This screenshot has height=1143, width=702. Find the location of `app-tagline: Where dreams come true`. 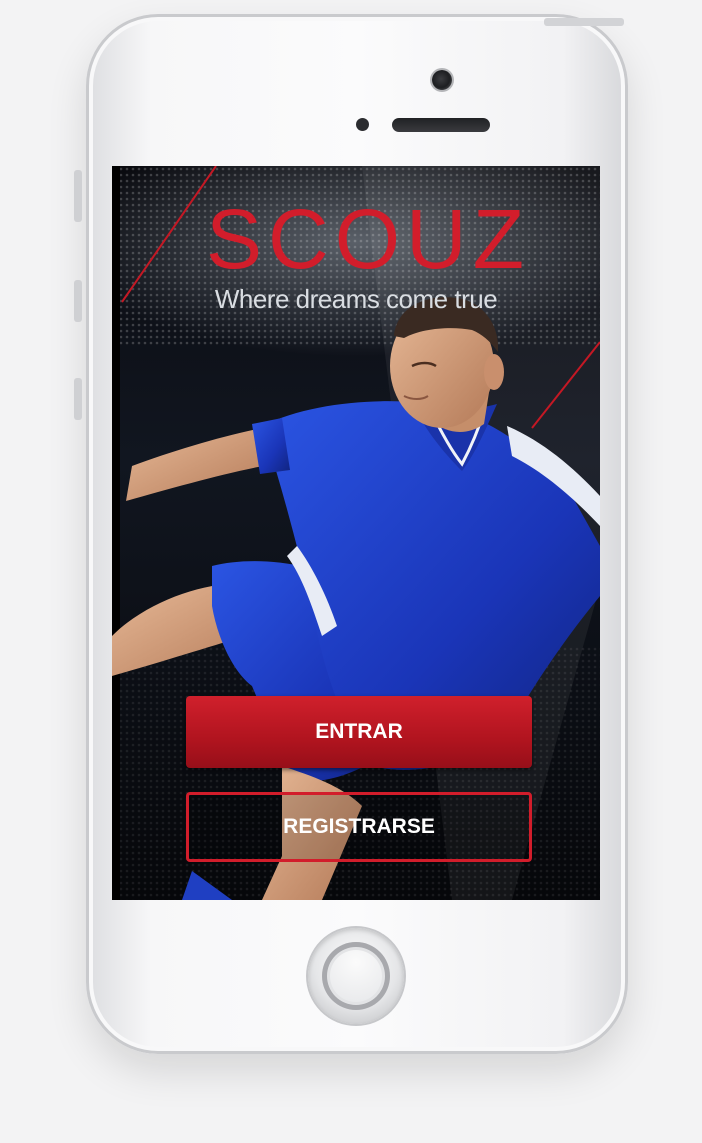

app-tagline: Where dreams come true is located at coordinates (356, 299).